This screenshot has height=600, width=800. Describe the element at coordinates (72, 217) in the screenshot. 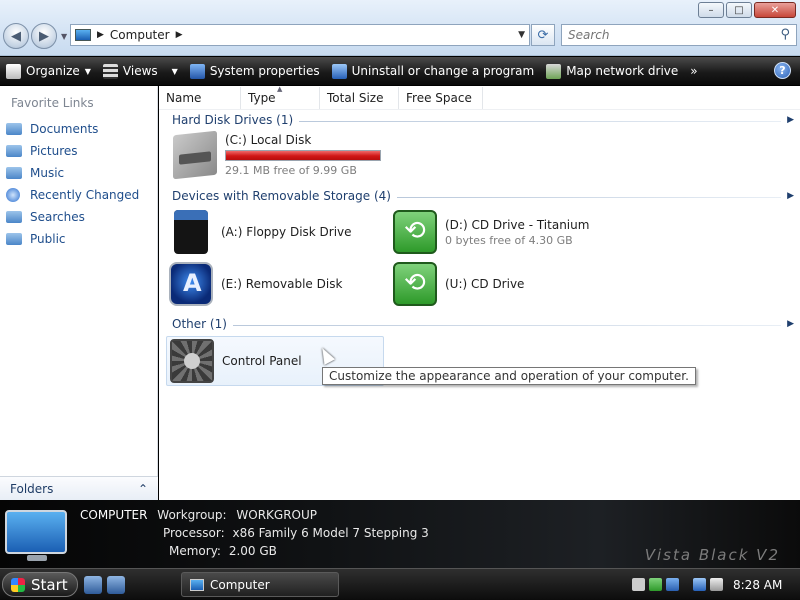

I see `sidebar-item-searches: Searches` at that location.